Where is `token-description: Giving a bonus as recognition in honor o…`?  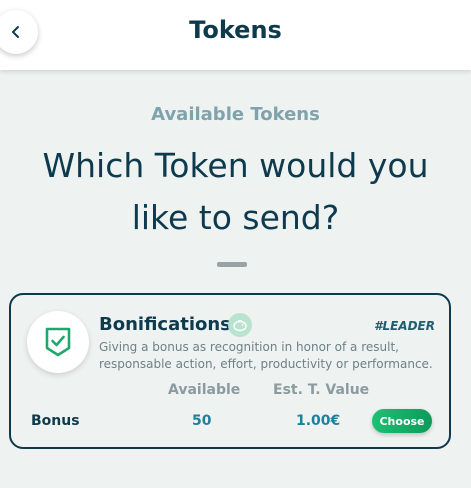
token-description: Giving a bonus as recognition in honor o… is located at coordinates (266, 355).